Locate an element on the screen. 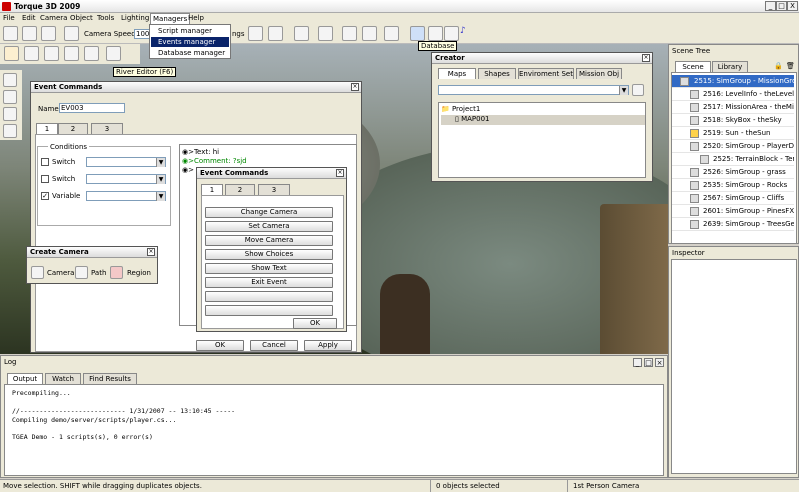  camera-icon is located at coordinates (37, 272).